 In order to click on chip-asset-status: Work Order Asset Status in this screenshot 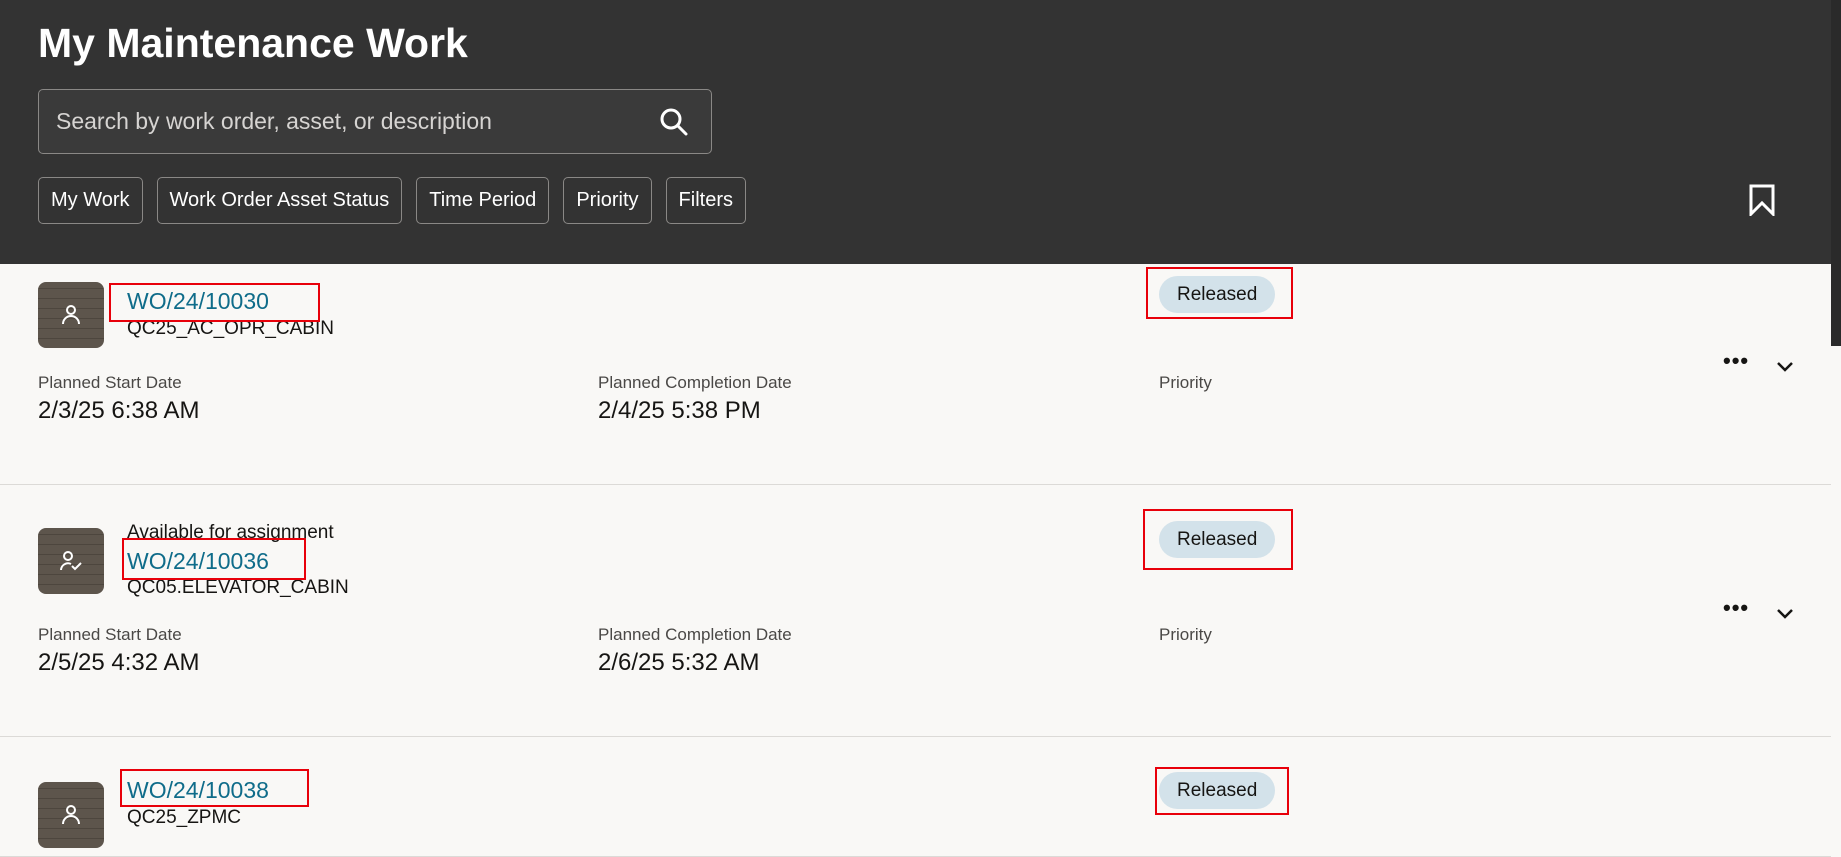, I will do `click(279, 200)`.